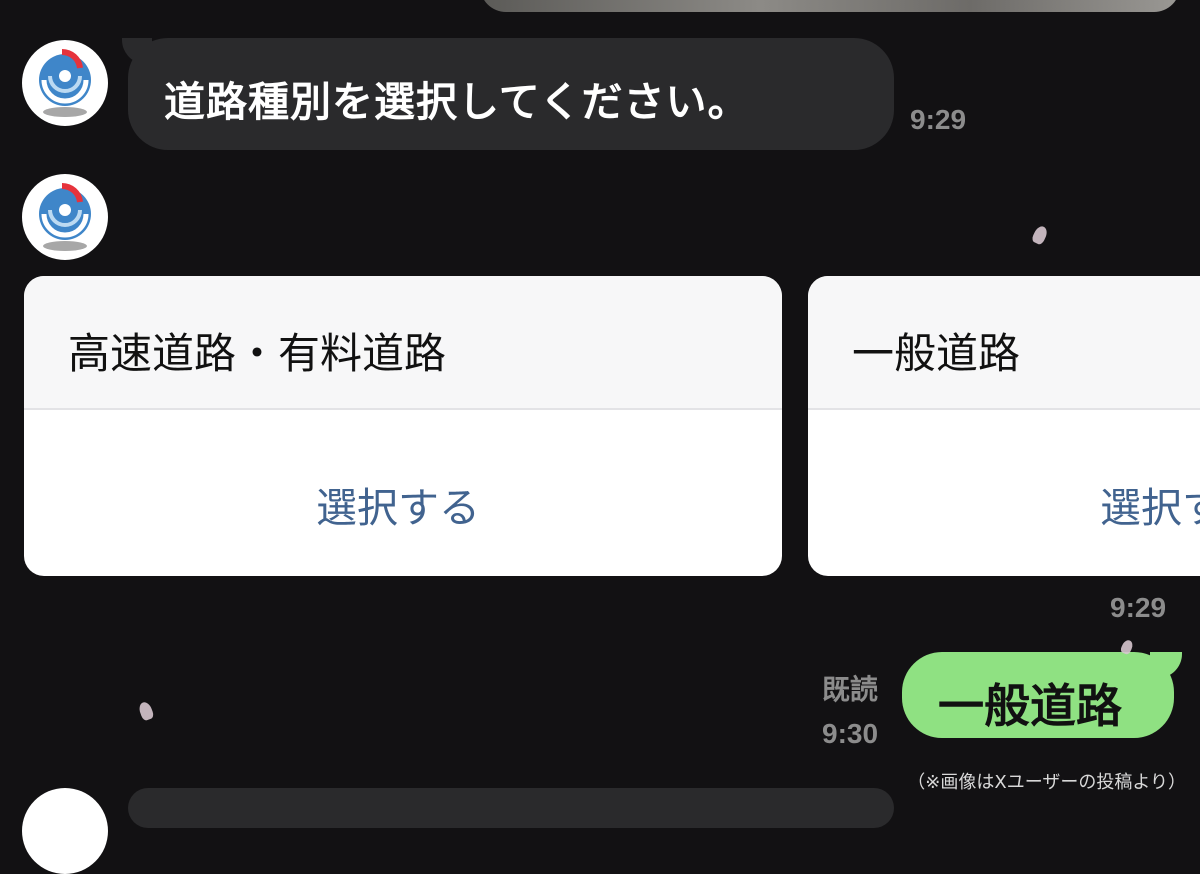 The height and width of the screenshot is (874, 1200). I want to click on previous-image-message, so click(830, 6).